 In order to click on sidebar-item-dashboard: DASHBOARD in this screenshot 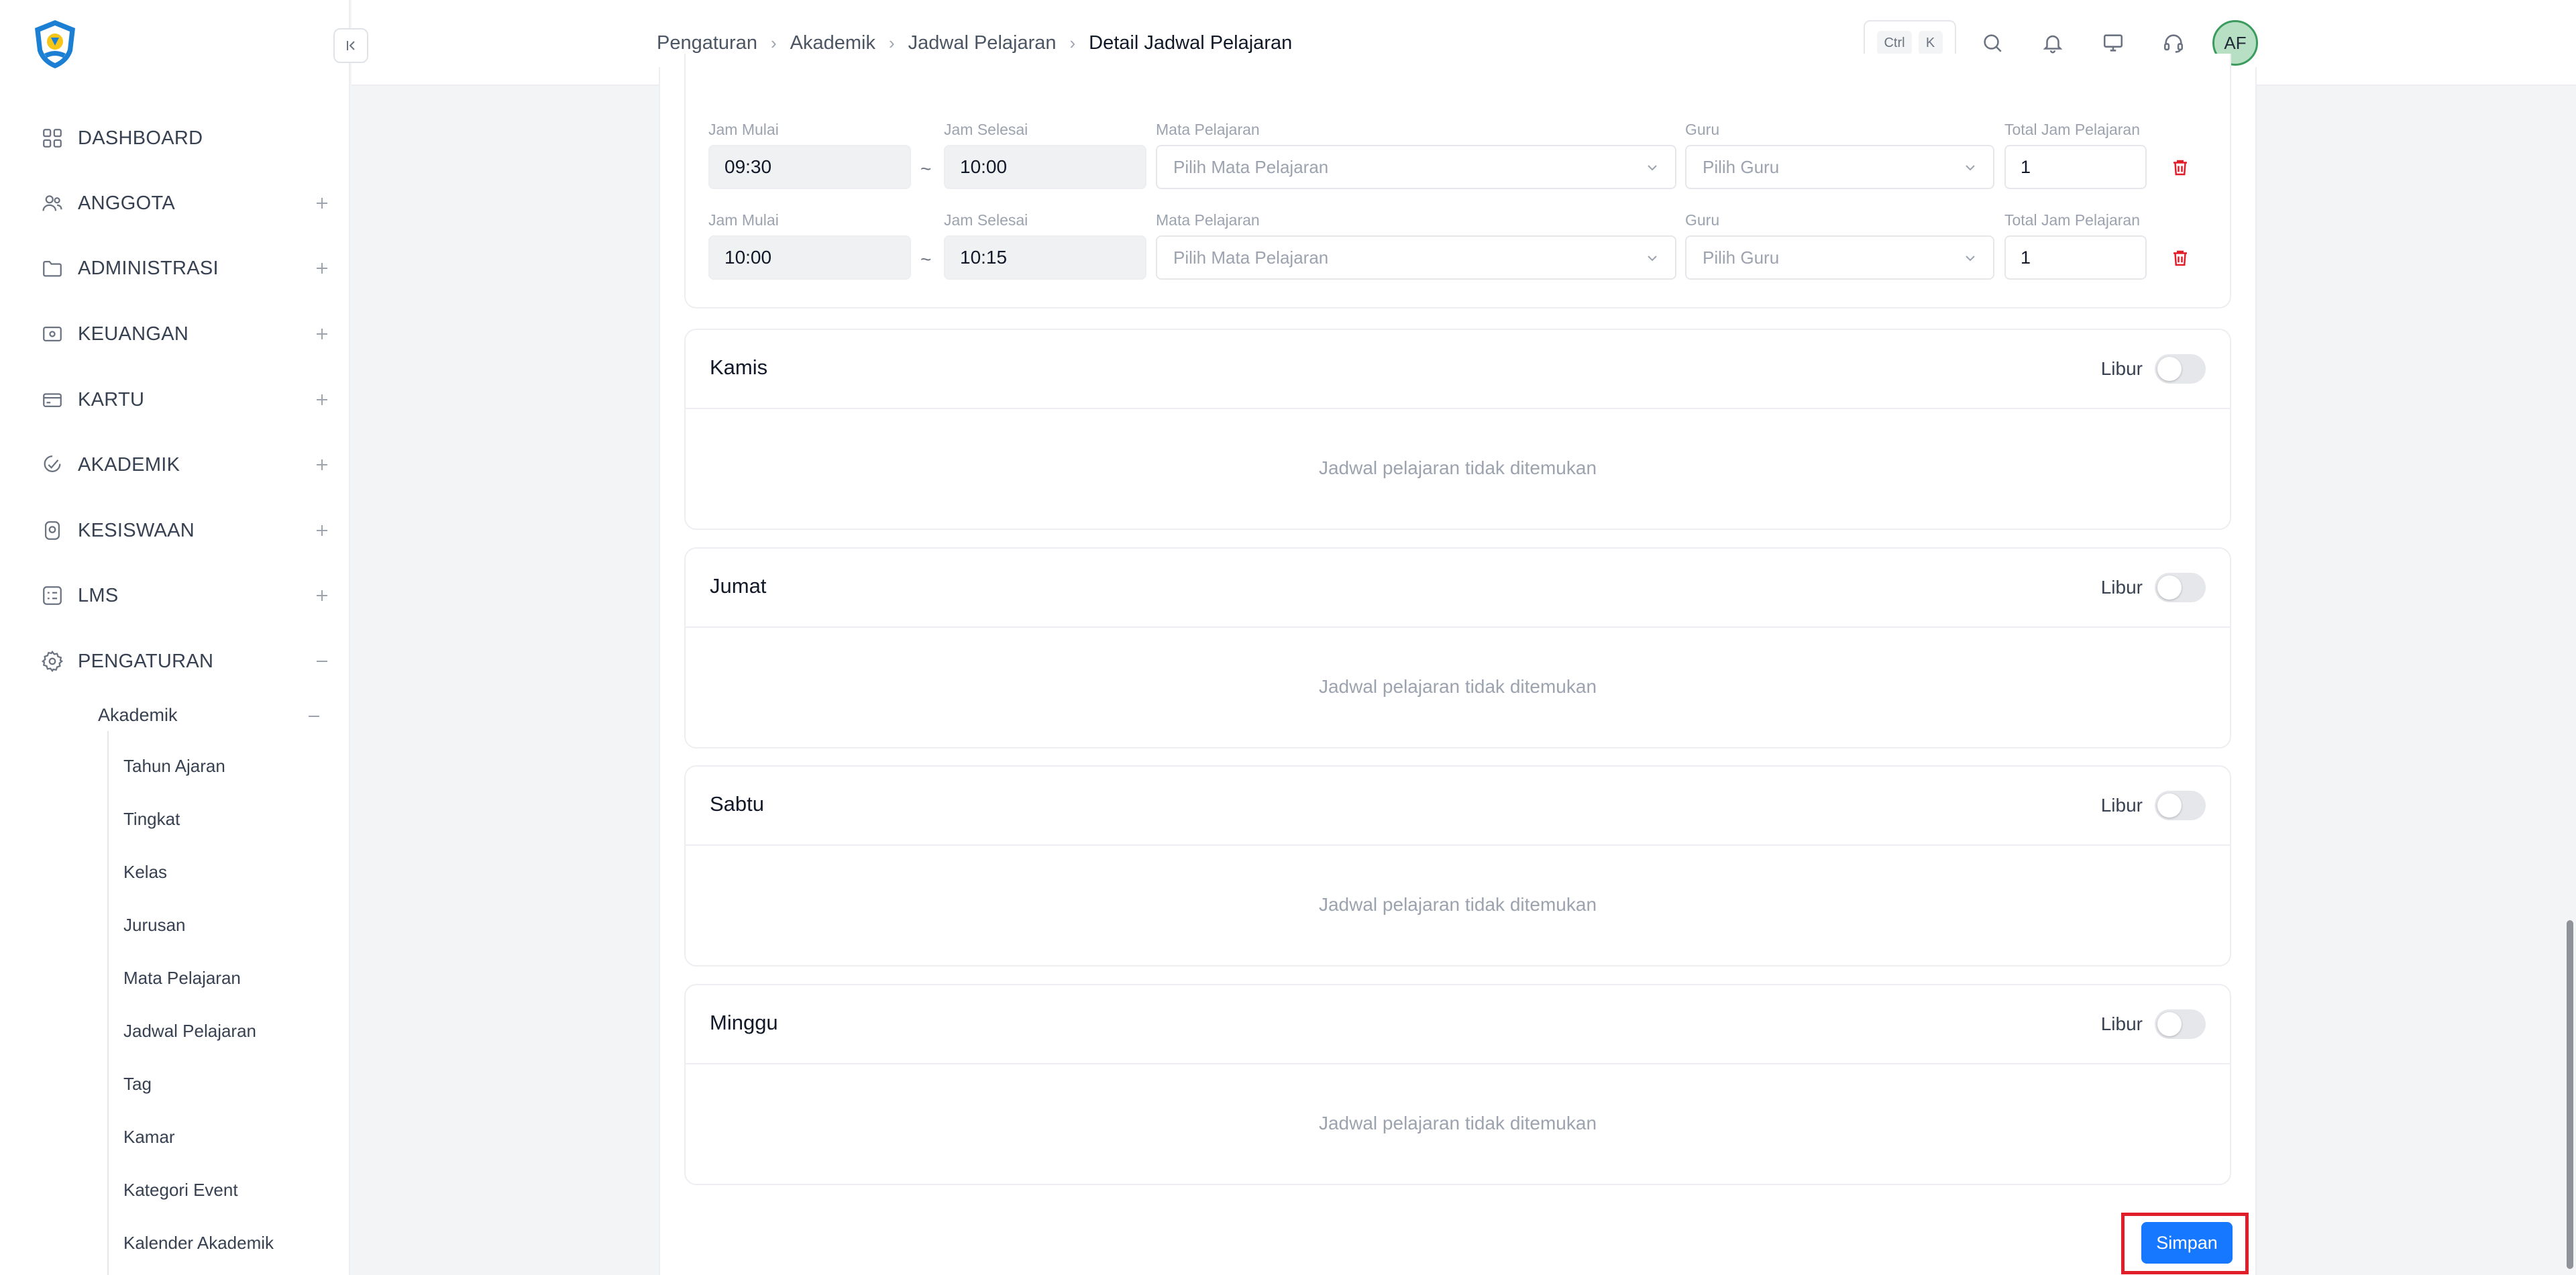, I will do `click(180, 138)`.